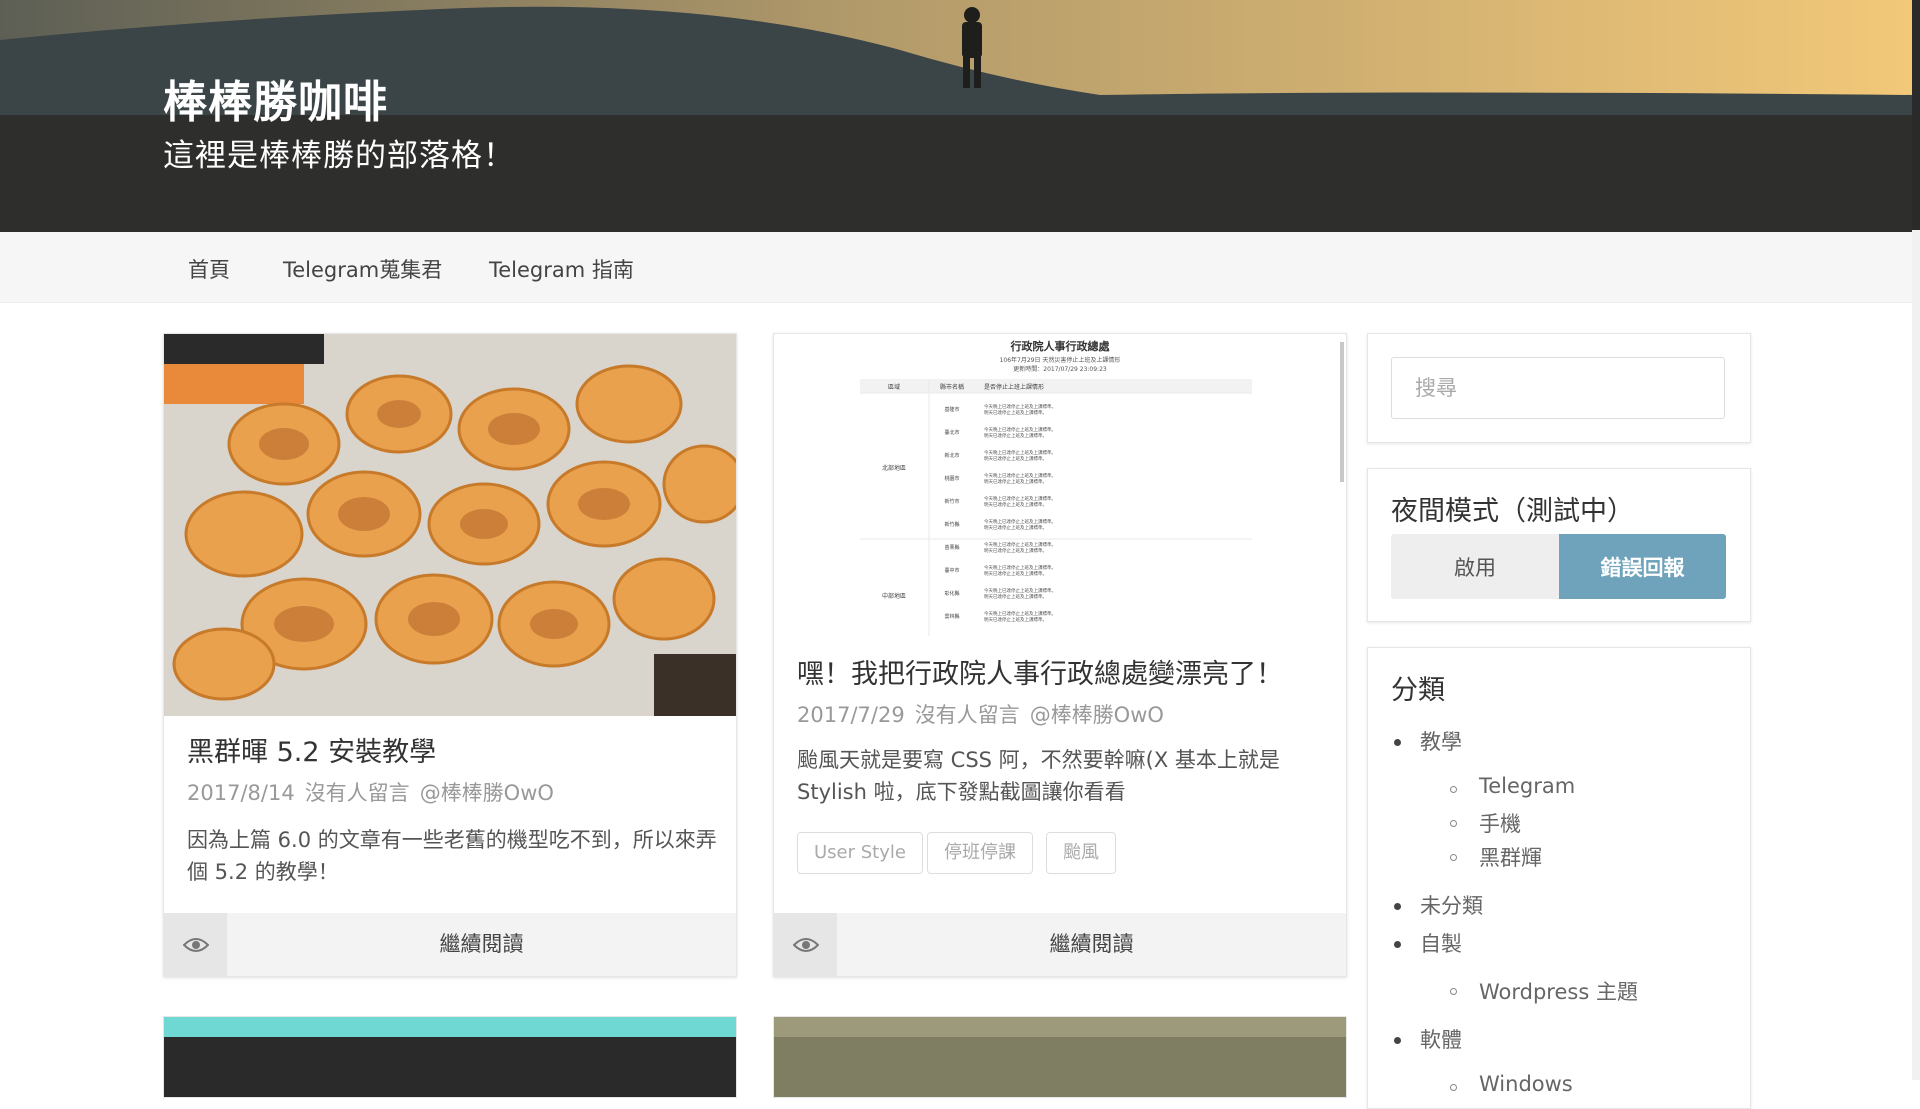 The height and width of the screenshot is (1109, 1920). I want to click on category-telegram: Telegram, so click(1527, 786).